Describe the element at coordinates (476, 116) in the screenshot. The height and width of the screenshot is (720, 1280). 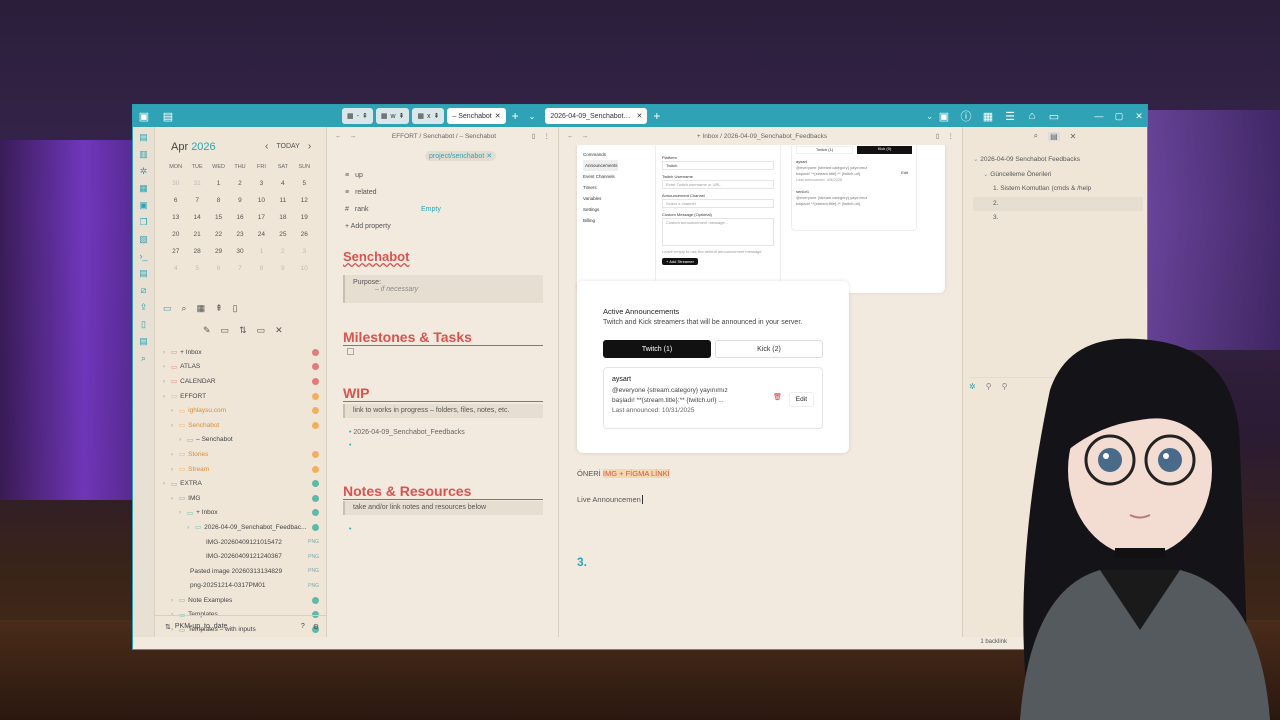
I see `tab-senchabot: – Senchabot ✕` at that location.